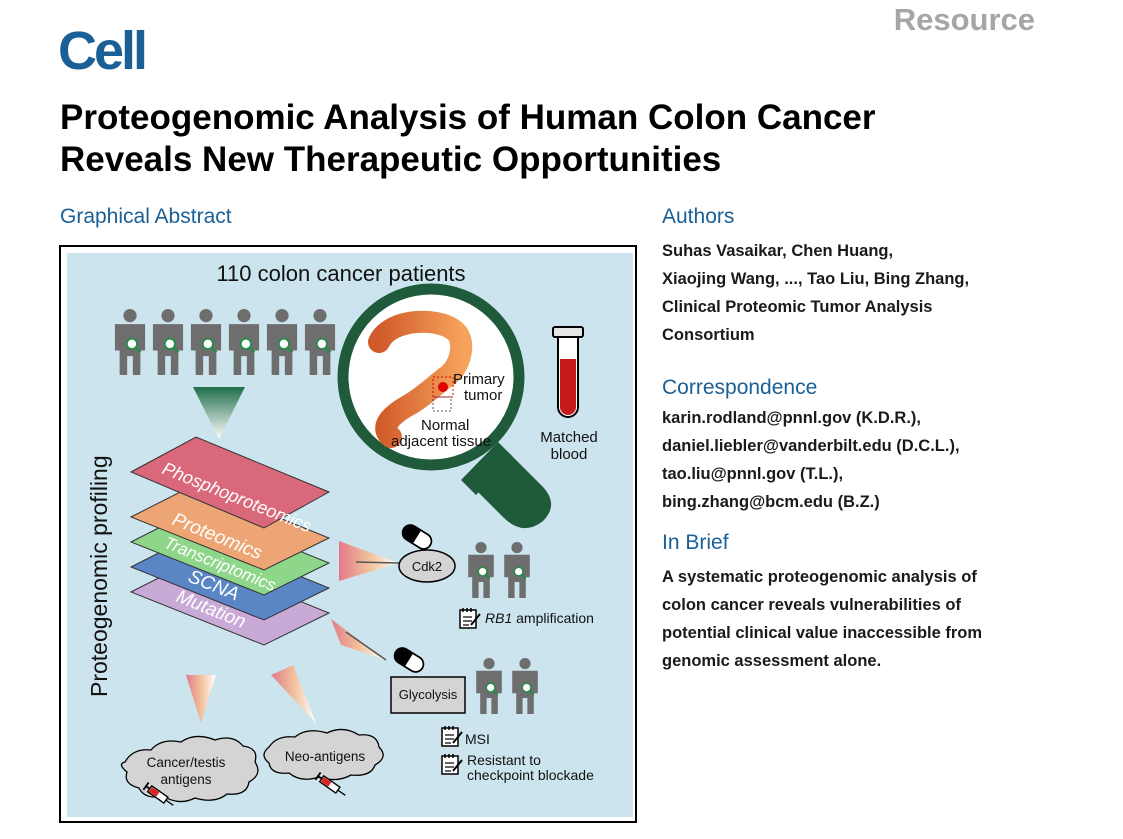 Image resolution: width=1123 pixels, height=839 pixels. Describe the element at coordinates (377, 562) in the screenshot. I see `arrow-line-cdk2` at that location.